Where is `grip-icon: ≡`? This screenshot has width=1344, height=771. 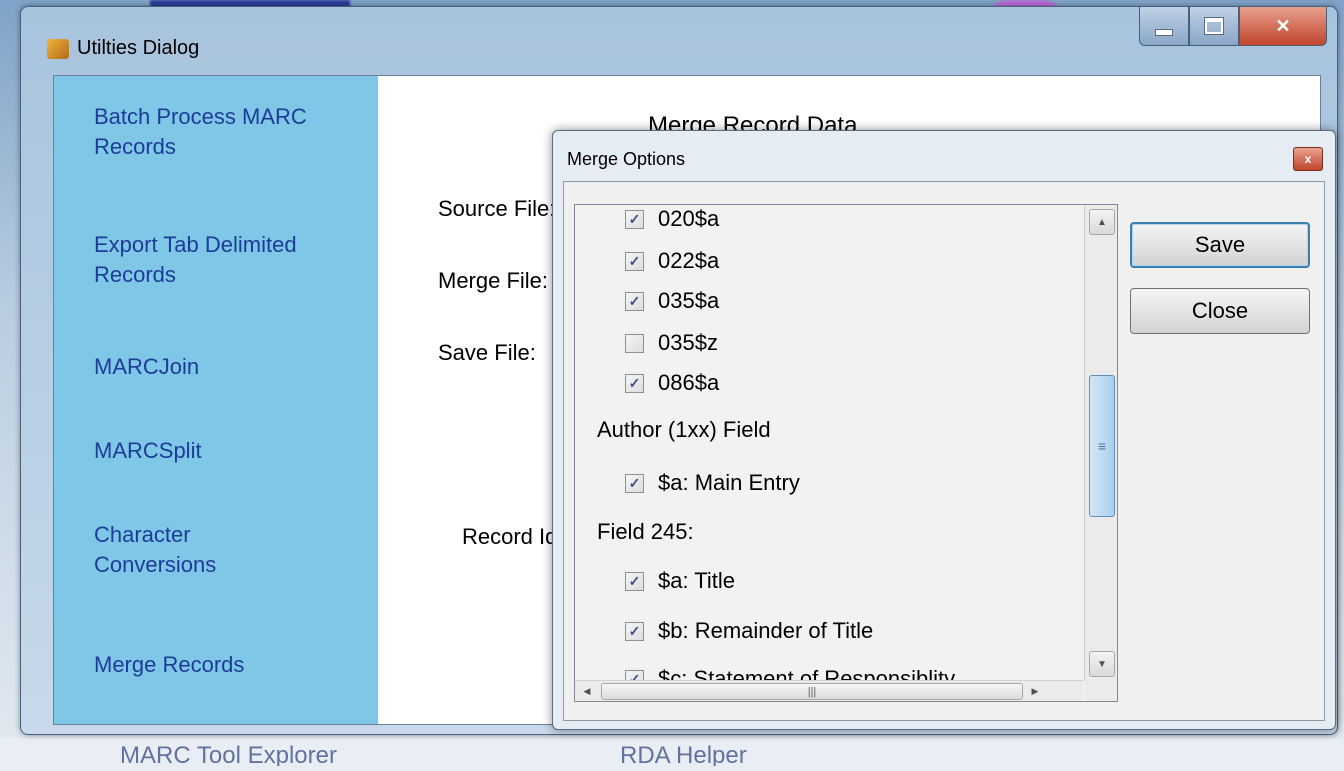
grip-icon: ≡ is located at coordinates (1102, 446).